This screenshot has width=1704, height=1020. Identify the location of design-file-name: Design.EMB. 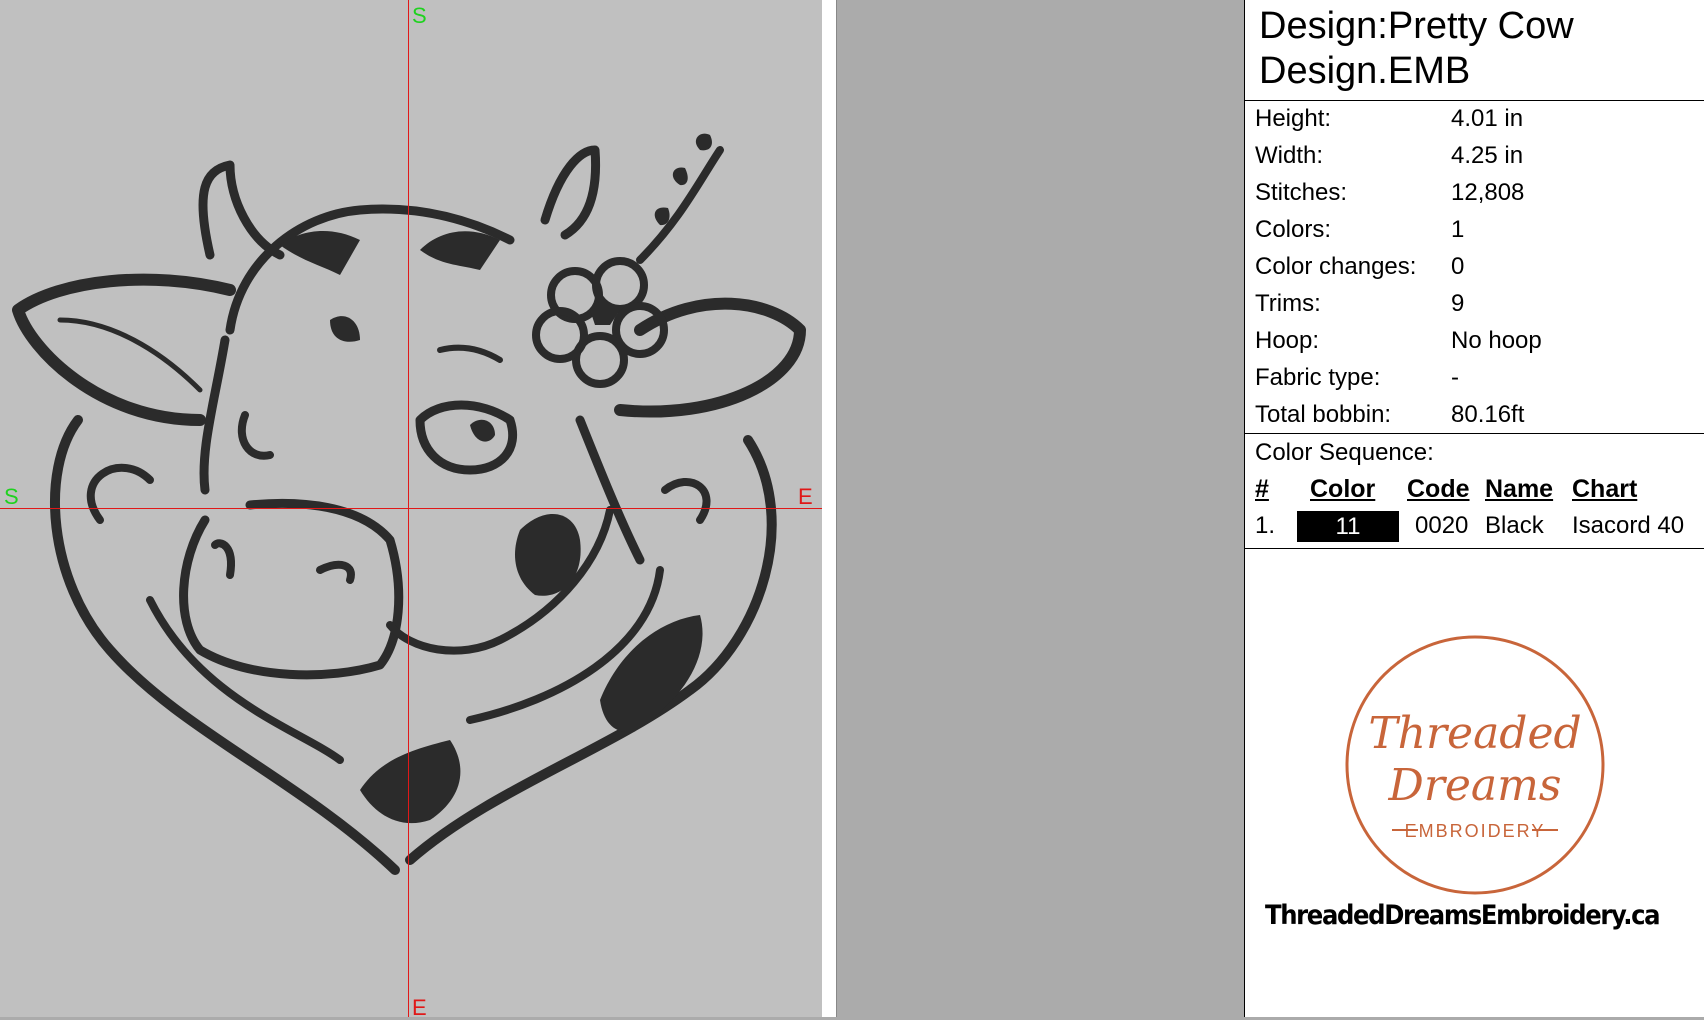
(1365, 71).